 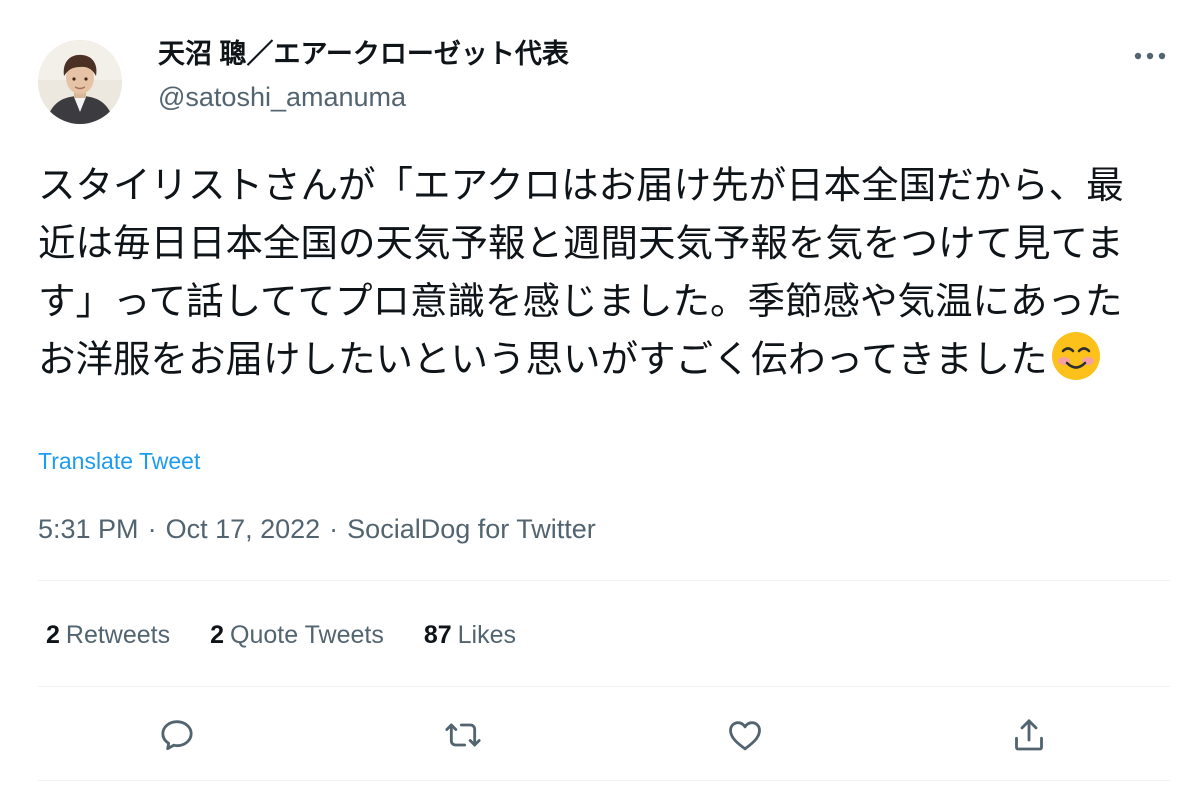 I want to click on likes-count: 87, so click(x=437, y=635).